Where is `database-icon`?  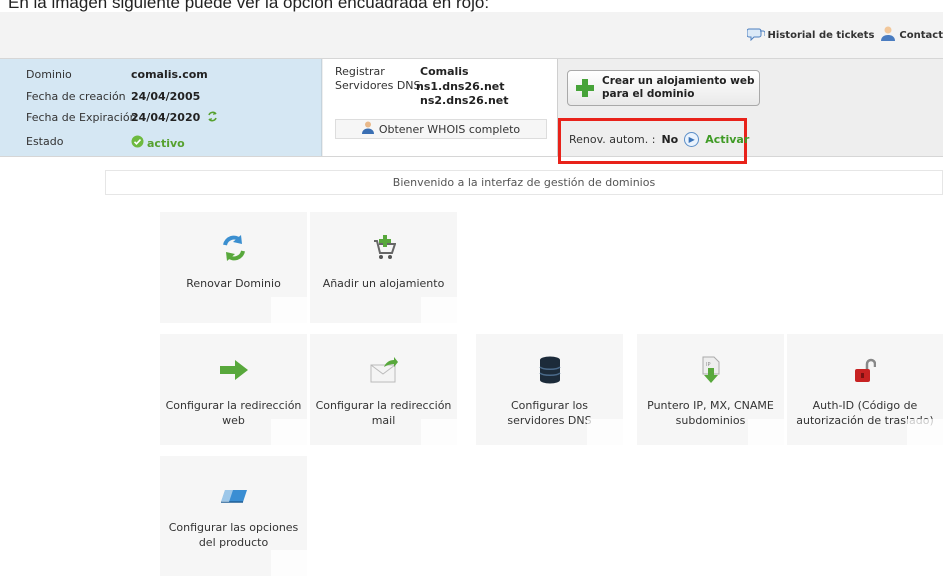 database-icon is located at coordinates (549, 370).